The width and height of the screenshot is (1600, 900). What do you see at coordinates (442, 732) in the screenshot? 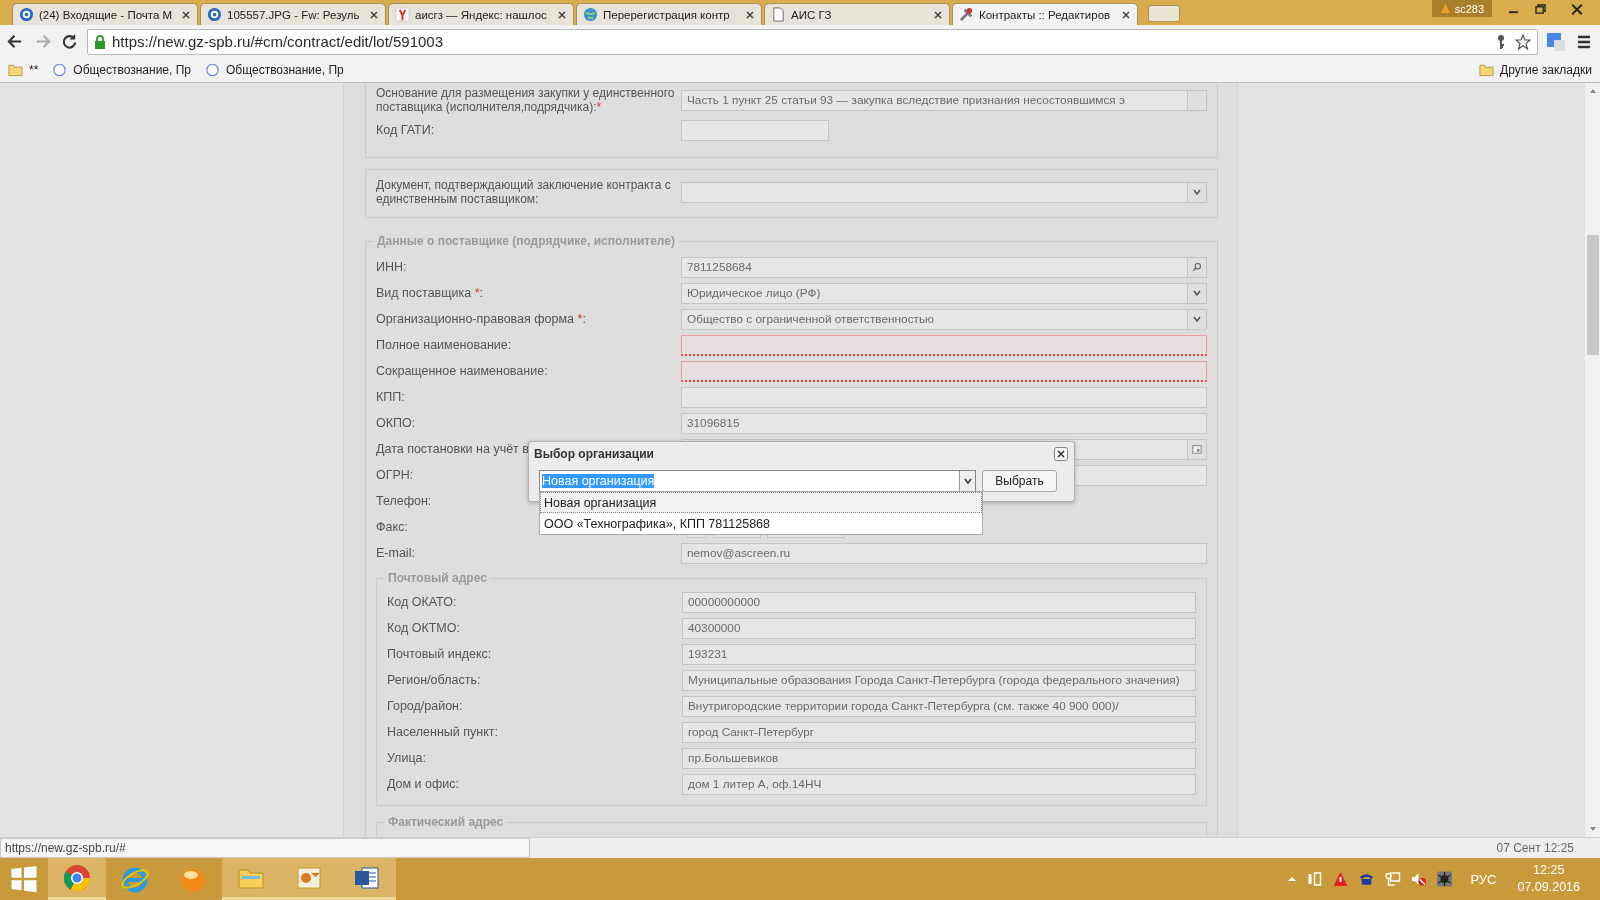
I see `field-label: Населенный пункт:` at bounding box center [442, 732].